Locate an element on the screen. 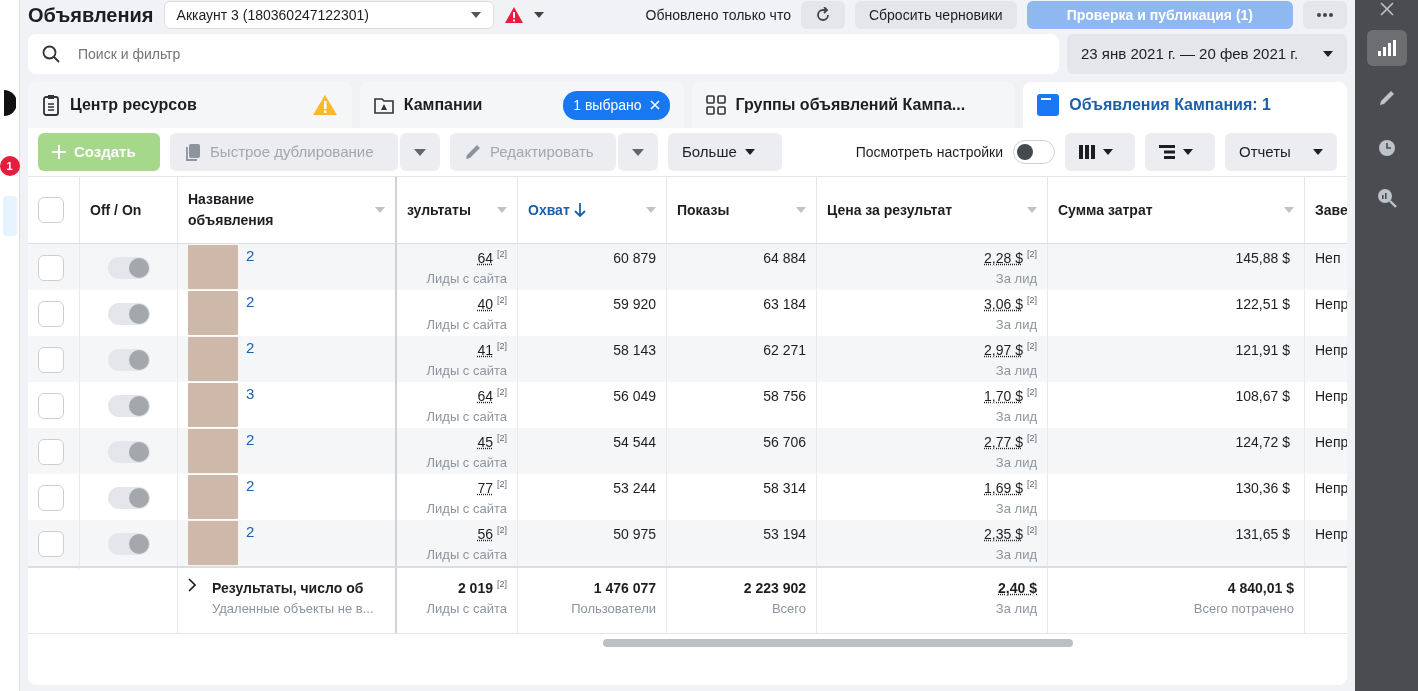 The height and width of the screenshot is (691, 1418). dropdown-caret-icon is located at coordinates (801, 210).